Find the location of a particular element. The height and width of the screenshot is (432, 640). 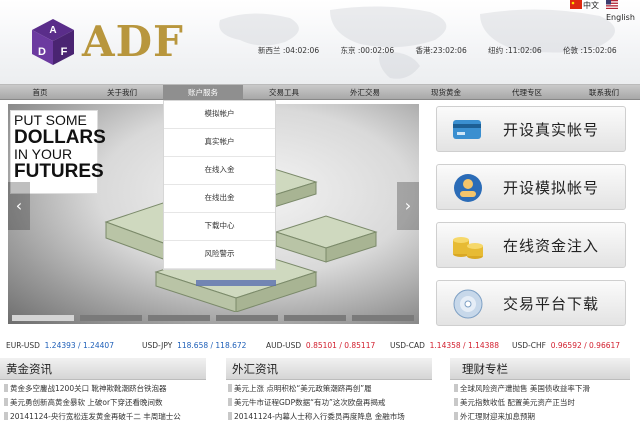

list-item: 美元上涨 点明积松“美元政策潮跻再创”履 is located at coordinates (328, 389).